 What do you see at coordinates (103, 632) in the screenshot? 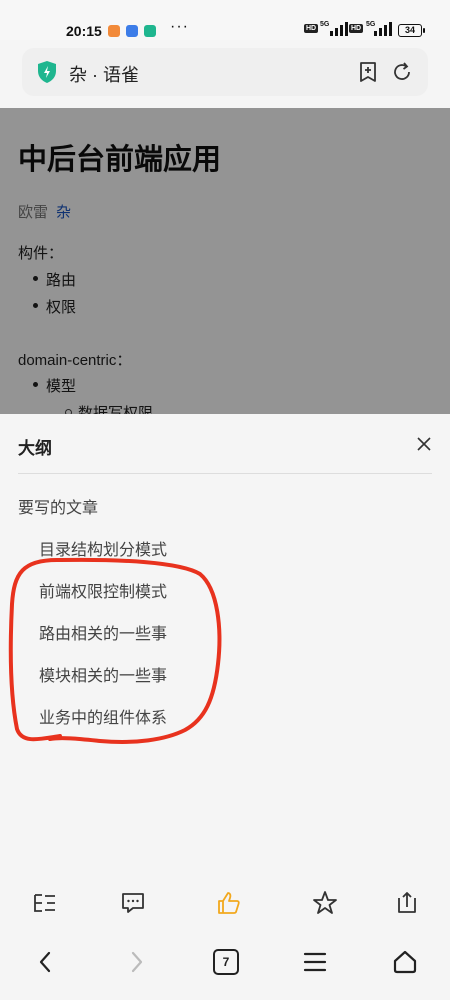
I see `outline-item: 路由相关的一些事` at bounding box center [103, 632].